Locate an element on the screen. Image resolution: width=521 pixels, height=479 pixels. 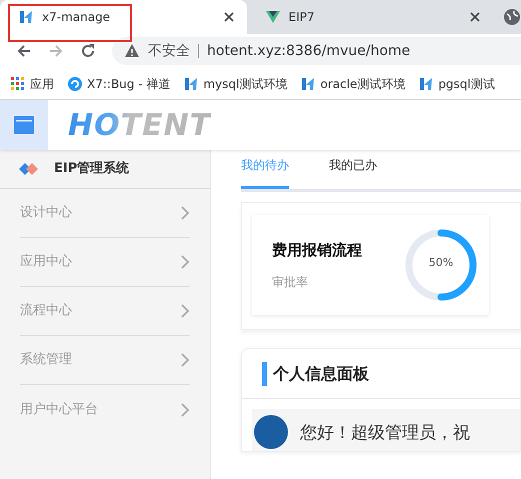
card-subtitle: 审批率 is located at coordinates (290, 283).